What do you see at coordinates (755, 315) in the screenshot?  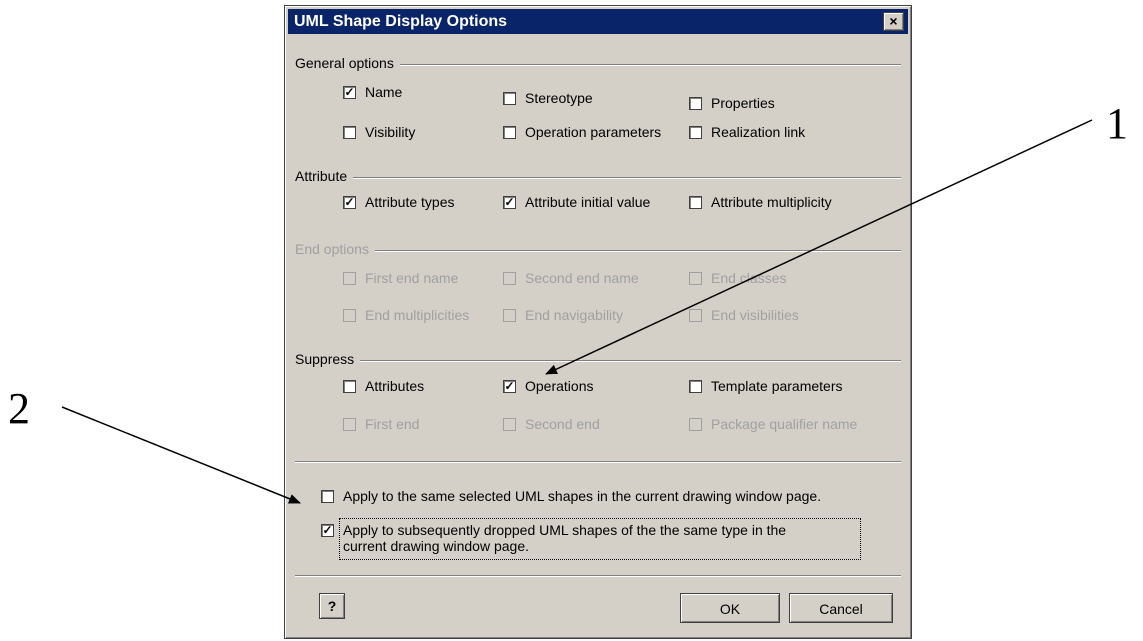 I see `end-visibilities-label: End visibilities` at bounding box center [755, 315].